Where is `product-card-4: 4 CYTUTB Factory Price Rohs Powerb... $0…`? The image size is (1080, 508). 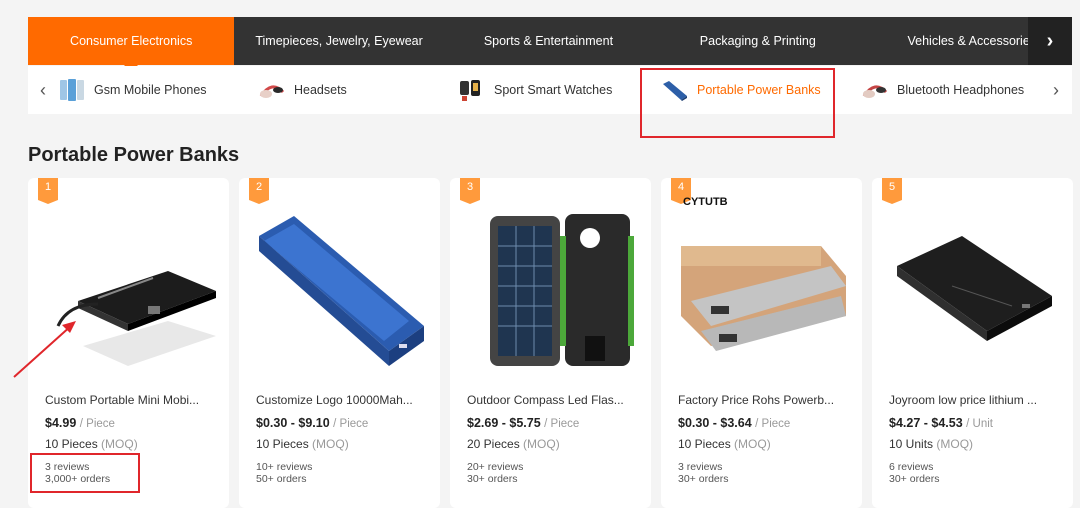 product-card-4: 4 CYTUTB Factory Price Rohs Powerb... $0… is located at coordinates (761, 343).